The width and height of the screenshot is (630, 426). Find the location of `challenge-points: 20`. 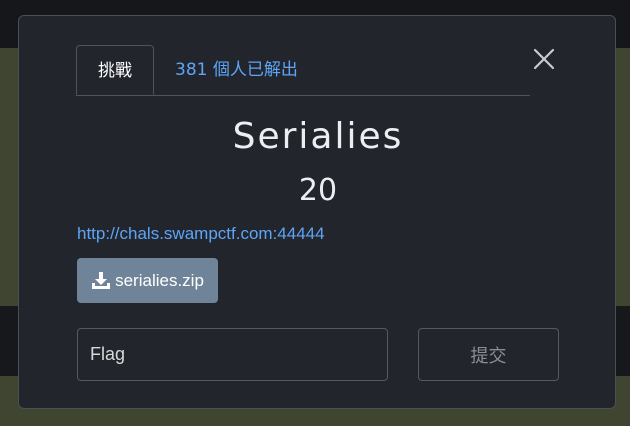

challenge-points: 20 is located at coordinates (318, 190).